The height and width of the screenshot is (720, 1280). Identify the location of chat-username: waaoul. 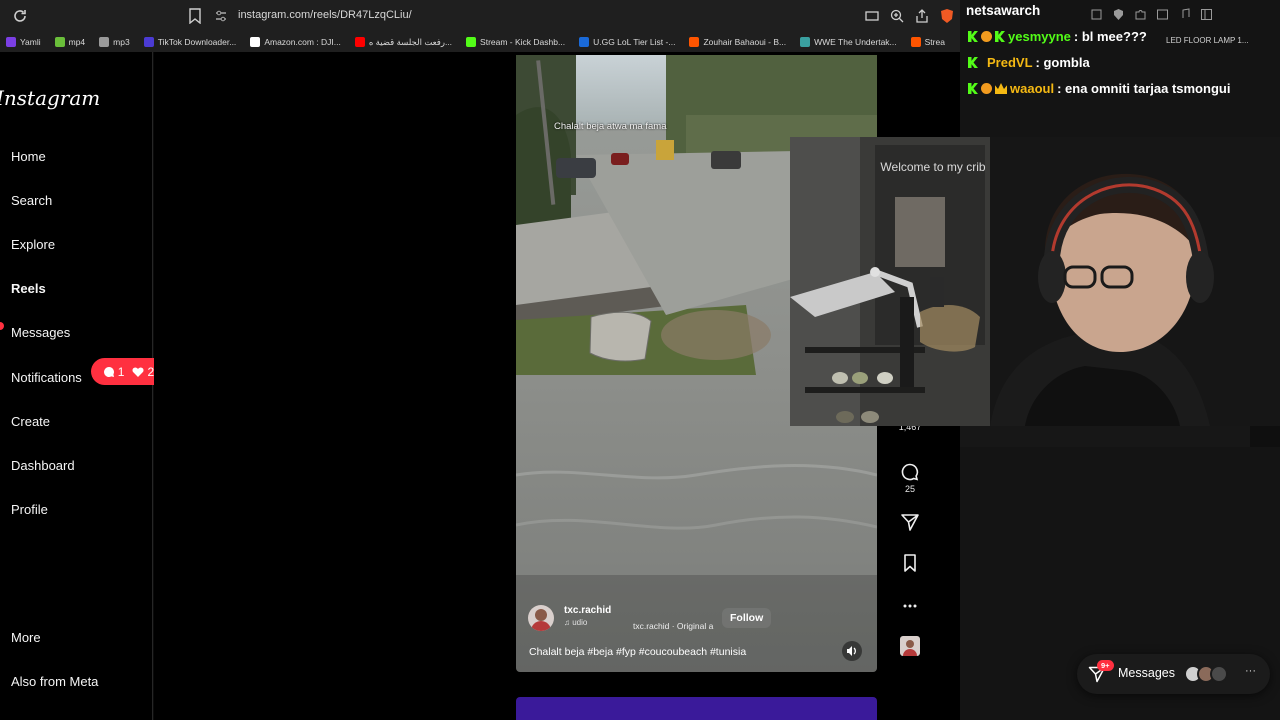
(1032, 88).